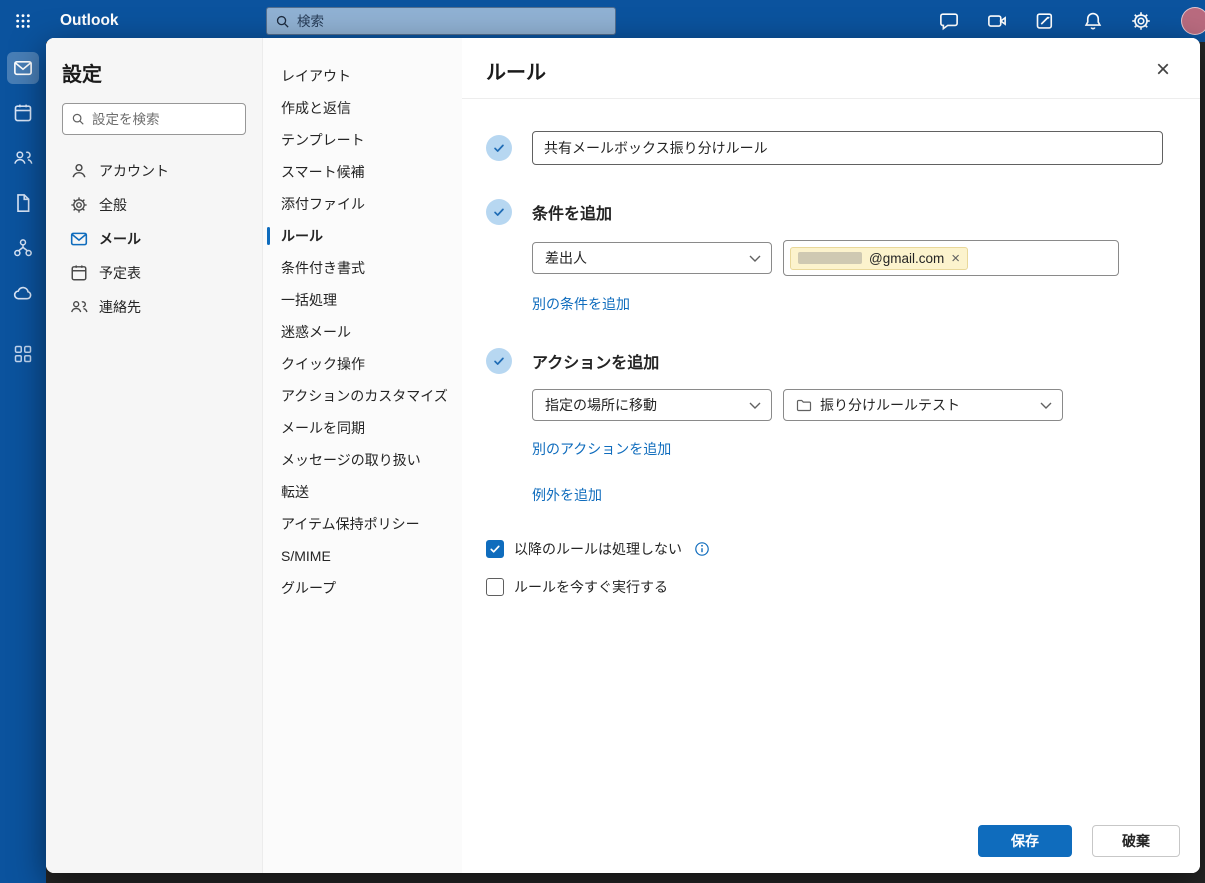 The image size is (1205, 883). What do you see at coordinates (79, 239) in the screenshot?
I see `mail-icon` at bounding box center [79, 239].